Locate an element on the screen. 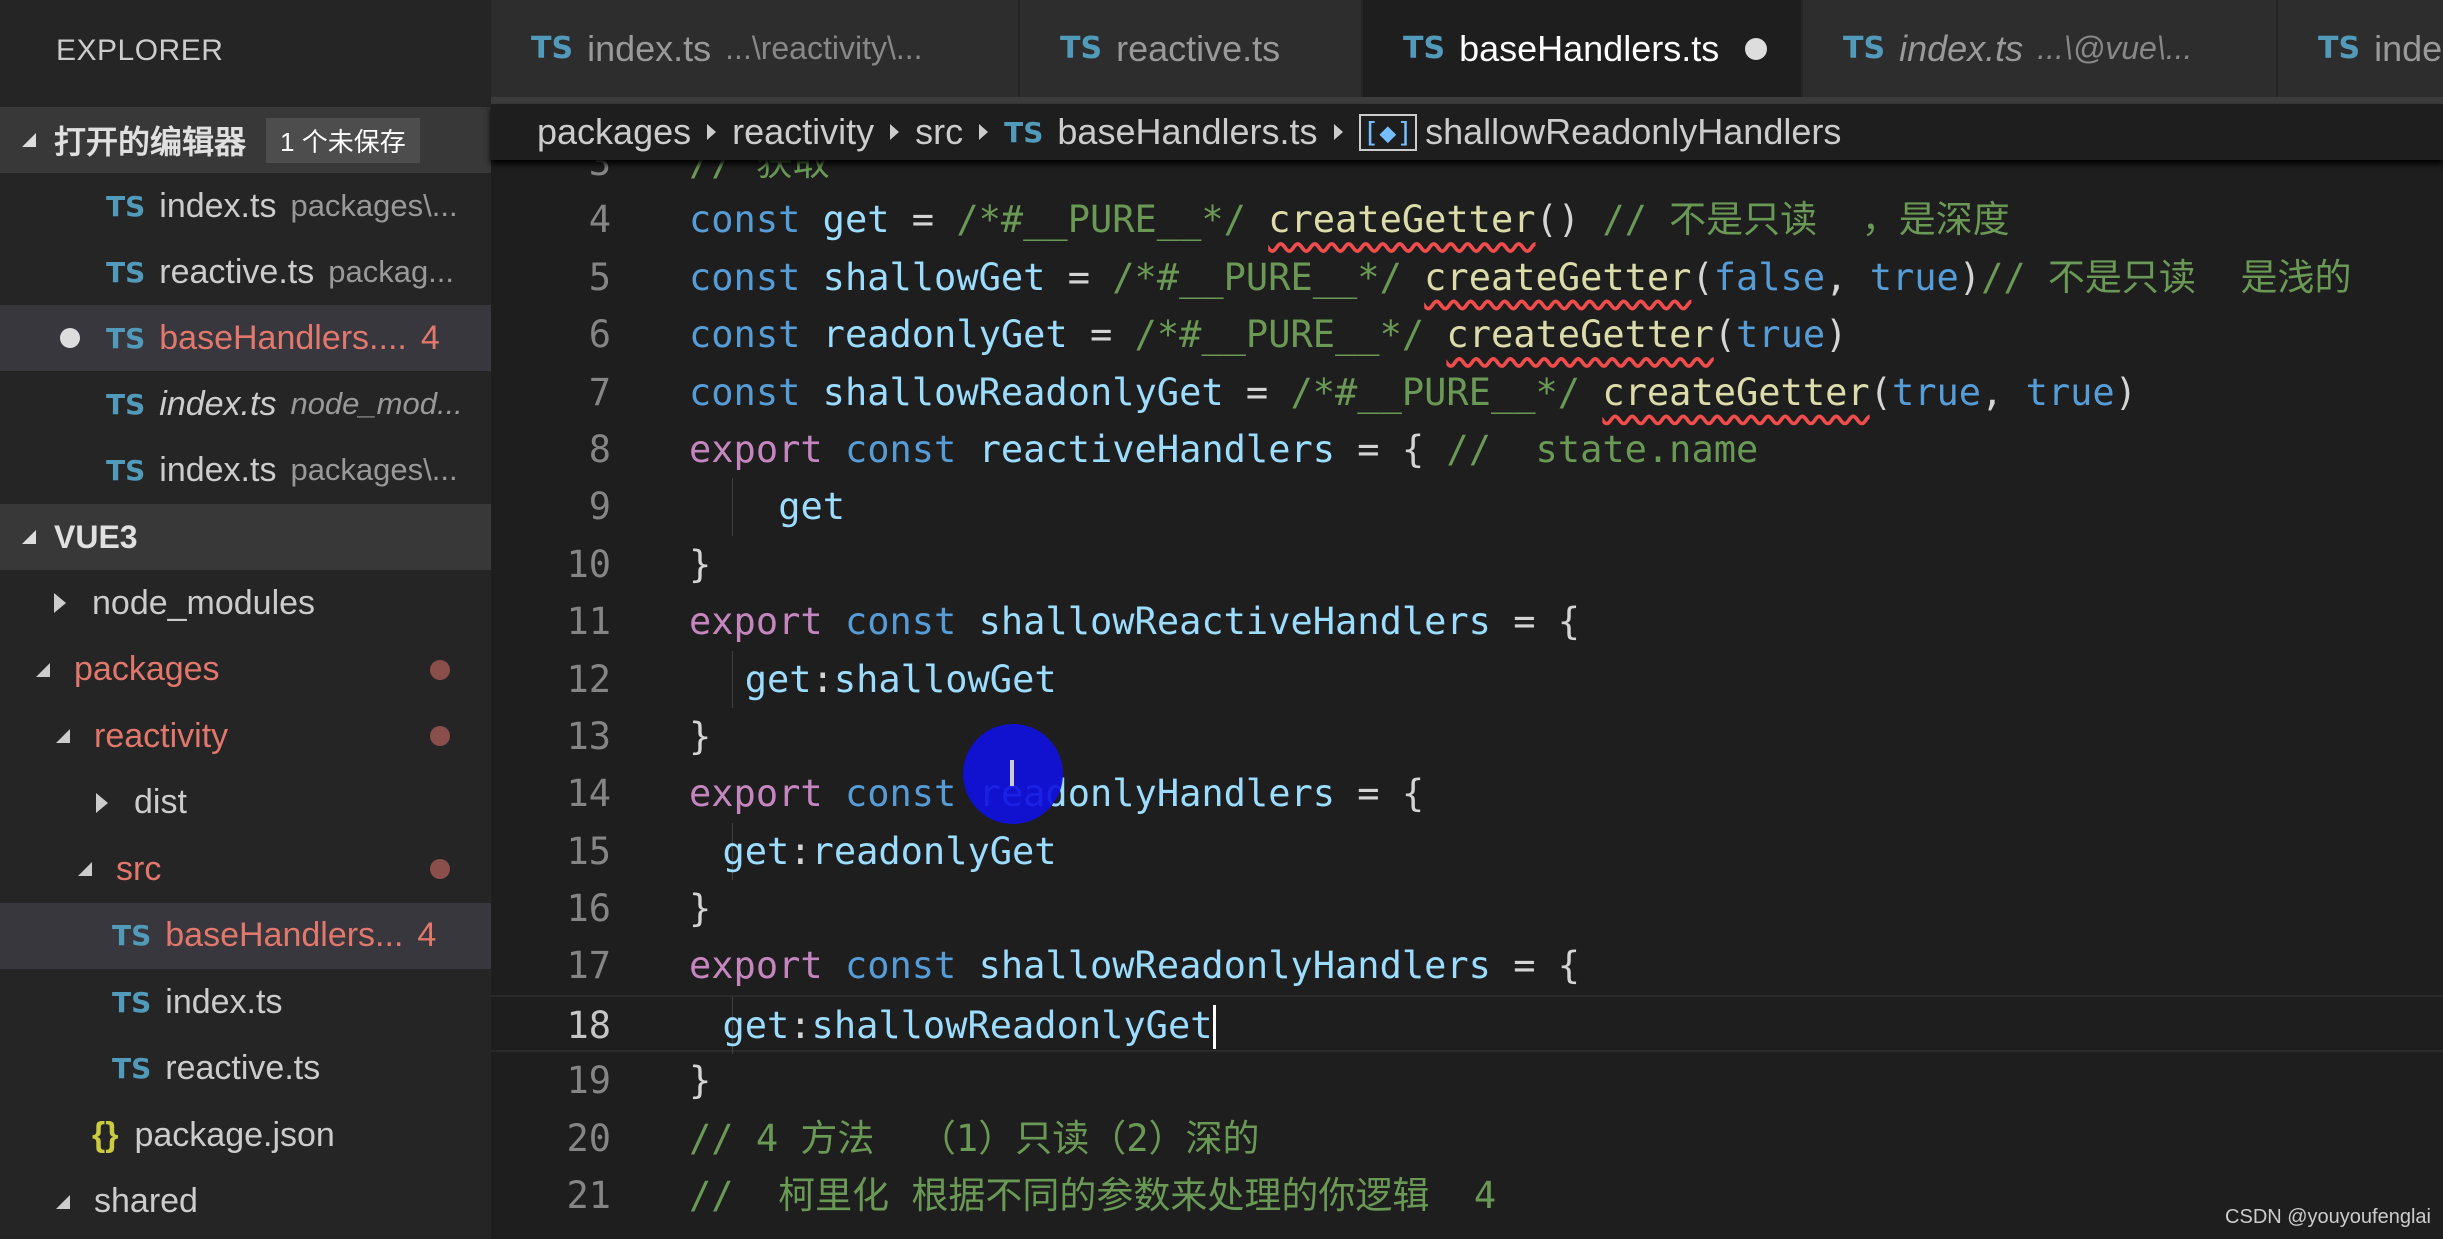  tree-item-shared: shared is located at coordinates (245, 1202).